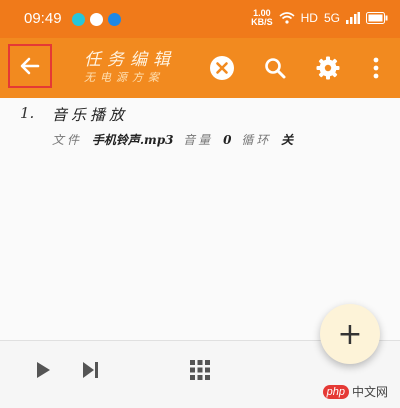  I want to click on play-button, so click(43, 370).